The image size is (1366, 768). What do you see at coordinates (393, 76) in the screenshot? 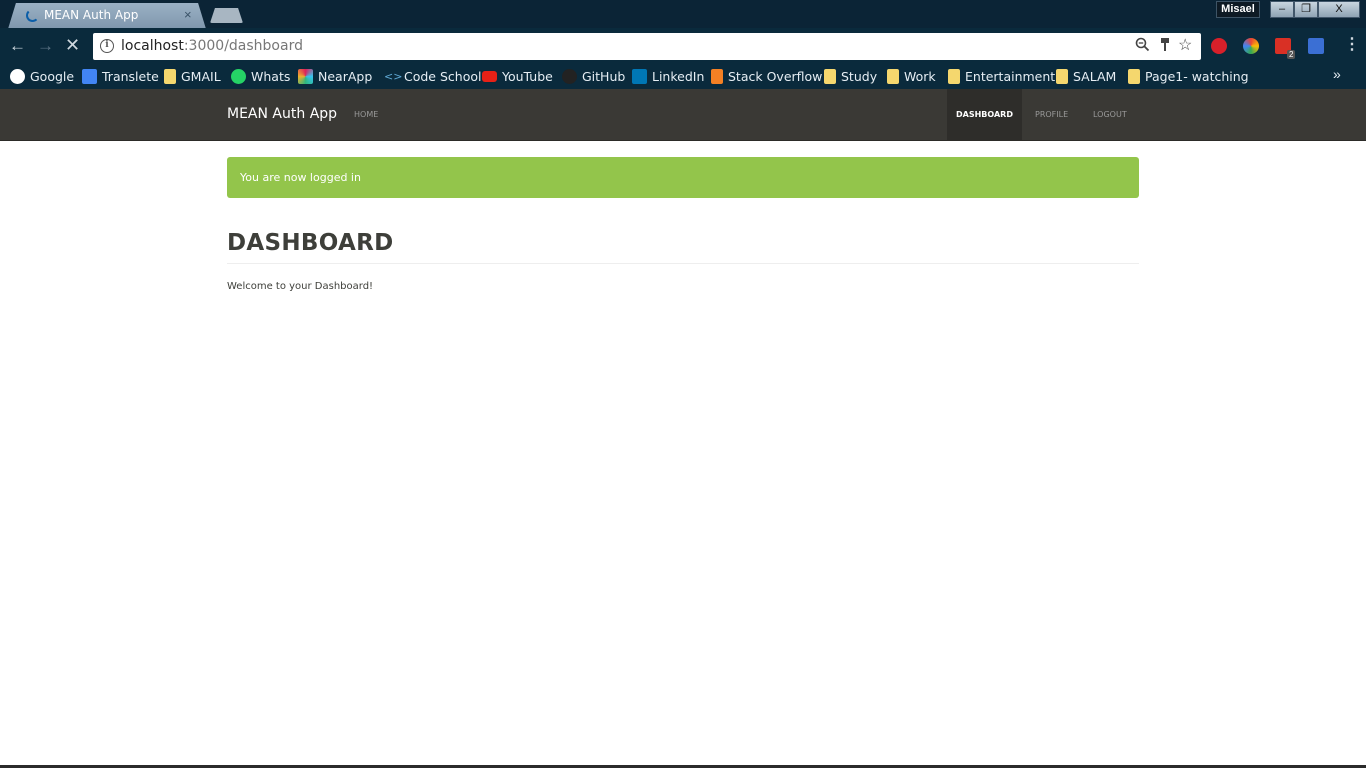
I see `code-icon: <>` at bounding box center [393, 76].